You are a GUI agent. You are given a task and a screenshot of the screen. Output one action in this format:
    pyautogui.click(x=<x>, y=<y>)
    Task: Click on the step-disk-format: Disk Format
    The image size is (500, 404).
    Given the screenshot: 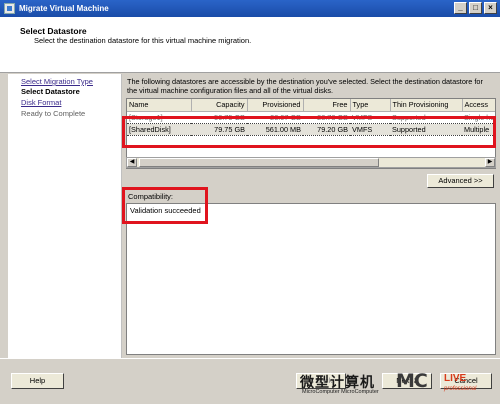 What is the action you would take?
    pyautogui.click(x=41, y=102)
    